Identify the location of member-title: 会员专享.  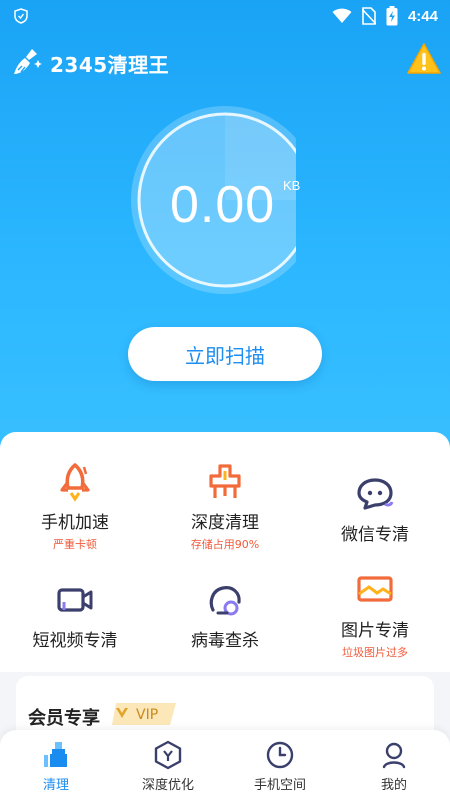
(64, 718).